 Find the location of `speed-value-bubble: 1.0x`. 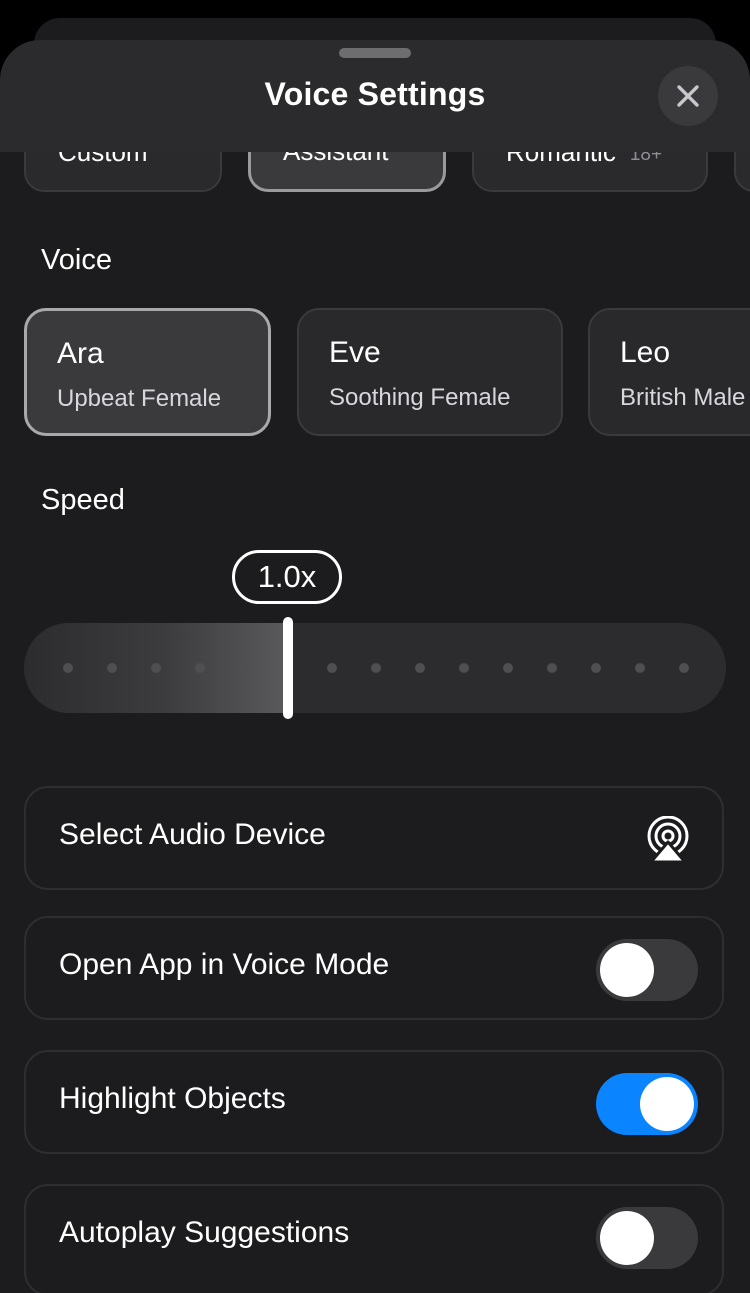

speed-value-bubble: 1.0x is located at coordinates (287, 577).